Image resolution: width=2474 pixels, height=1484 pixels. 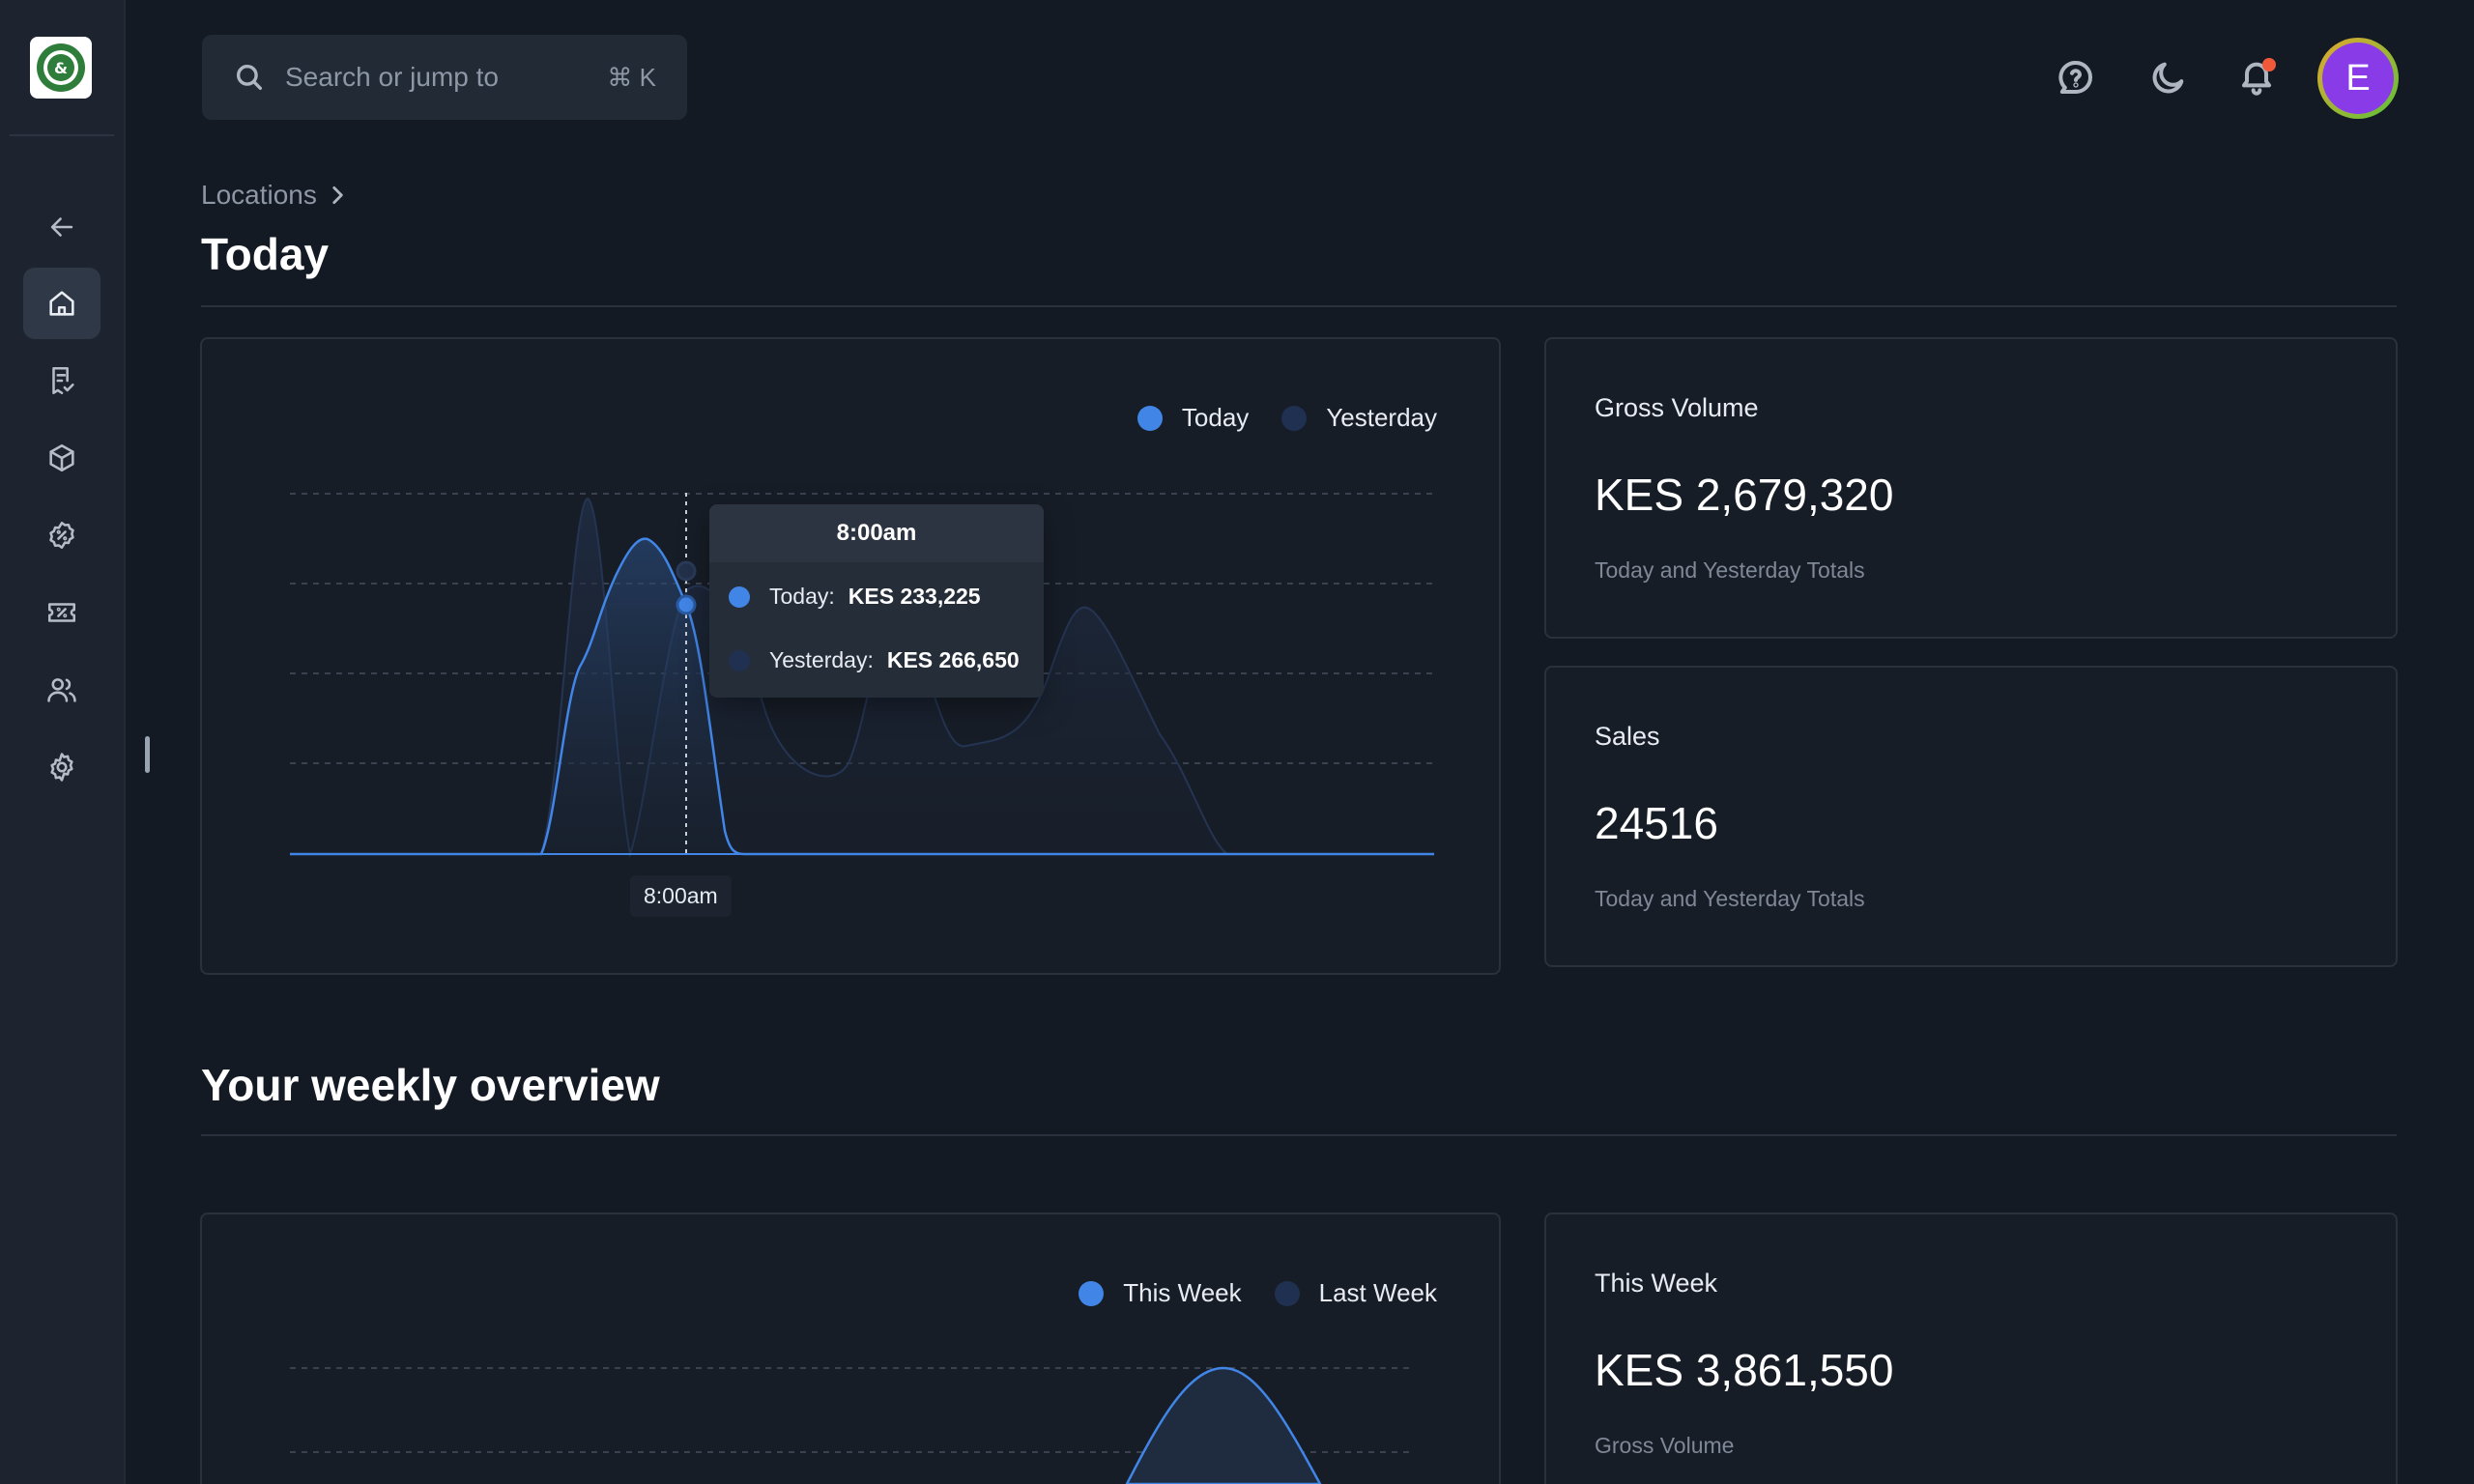 I want to click on tooltip-label-yesterday: Yesterday:, so click(x=822, y=659).